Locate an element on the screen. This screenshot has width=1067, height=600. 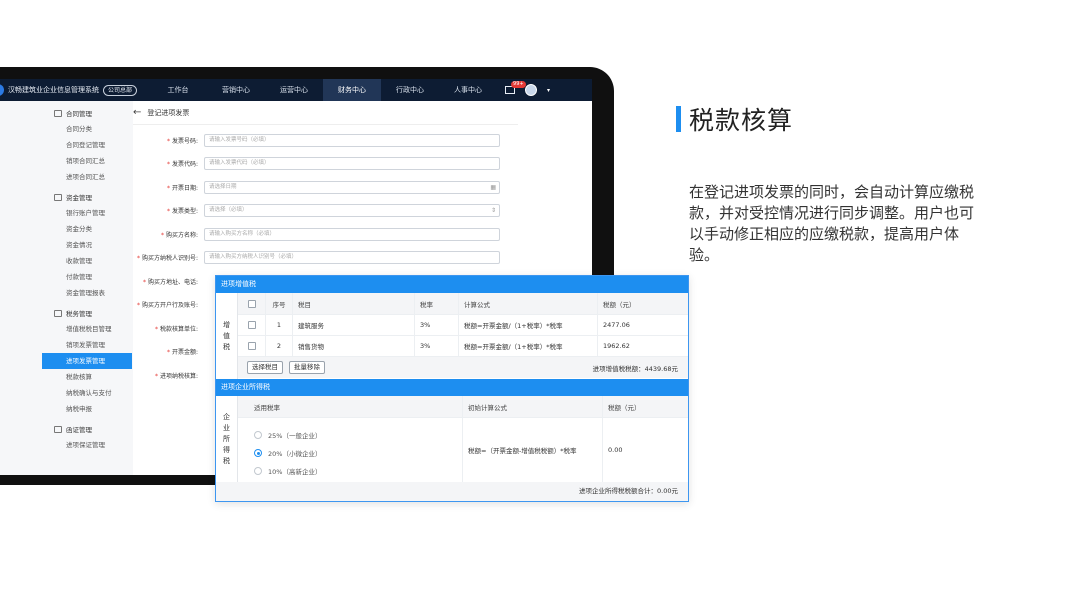
field-label: * 进项纳税核算: is located at coordinates (168, 375).